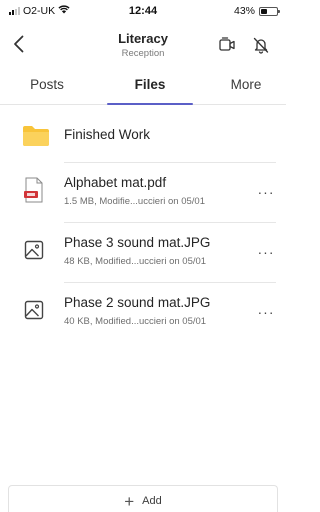 The width and height of the screenshot is (320, 512). What do you see at coordinates (129, 501) in the screenshot?
I see `plus-icon: +` at bounding box center [129, 501].